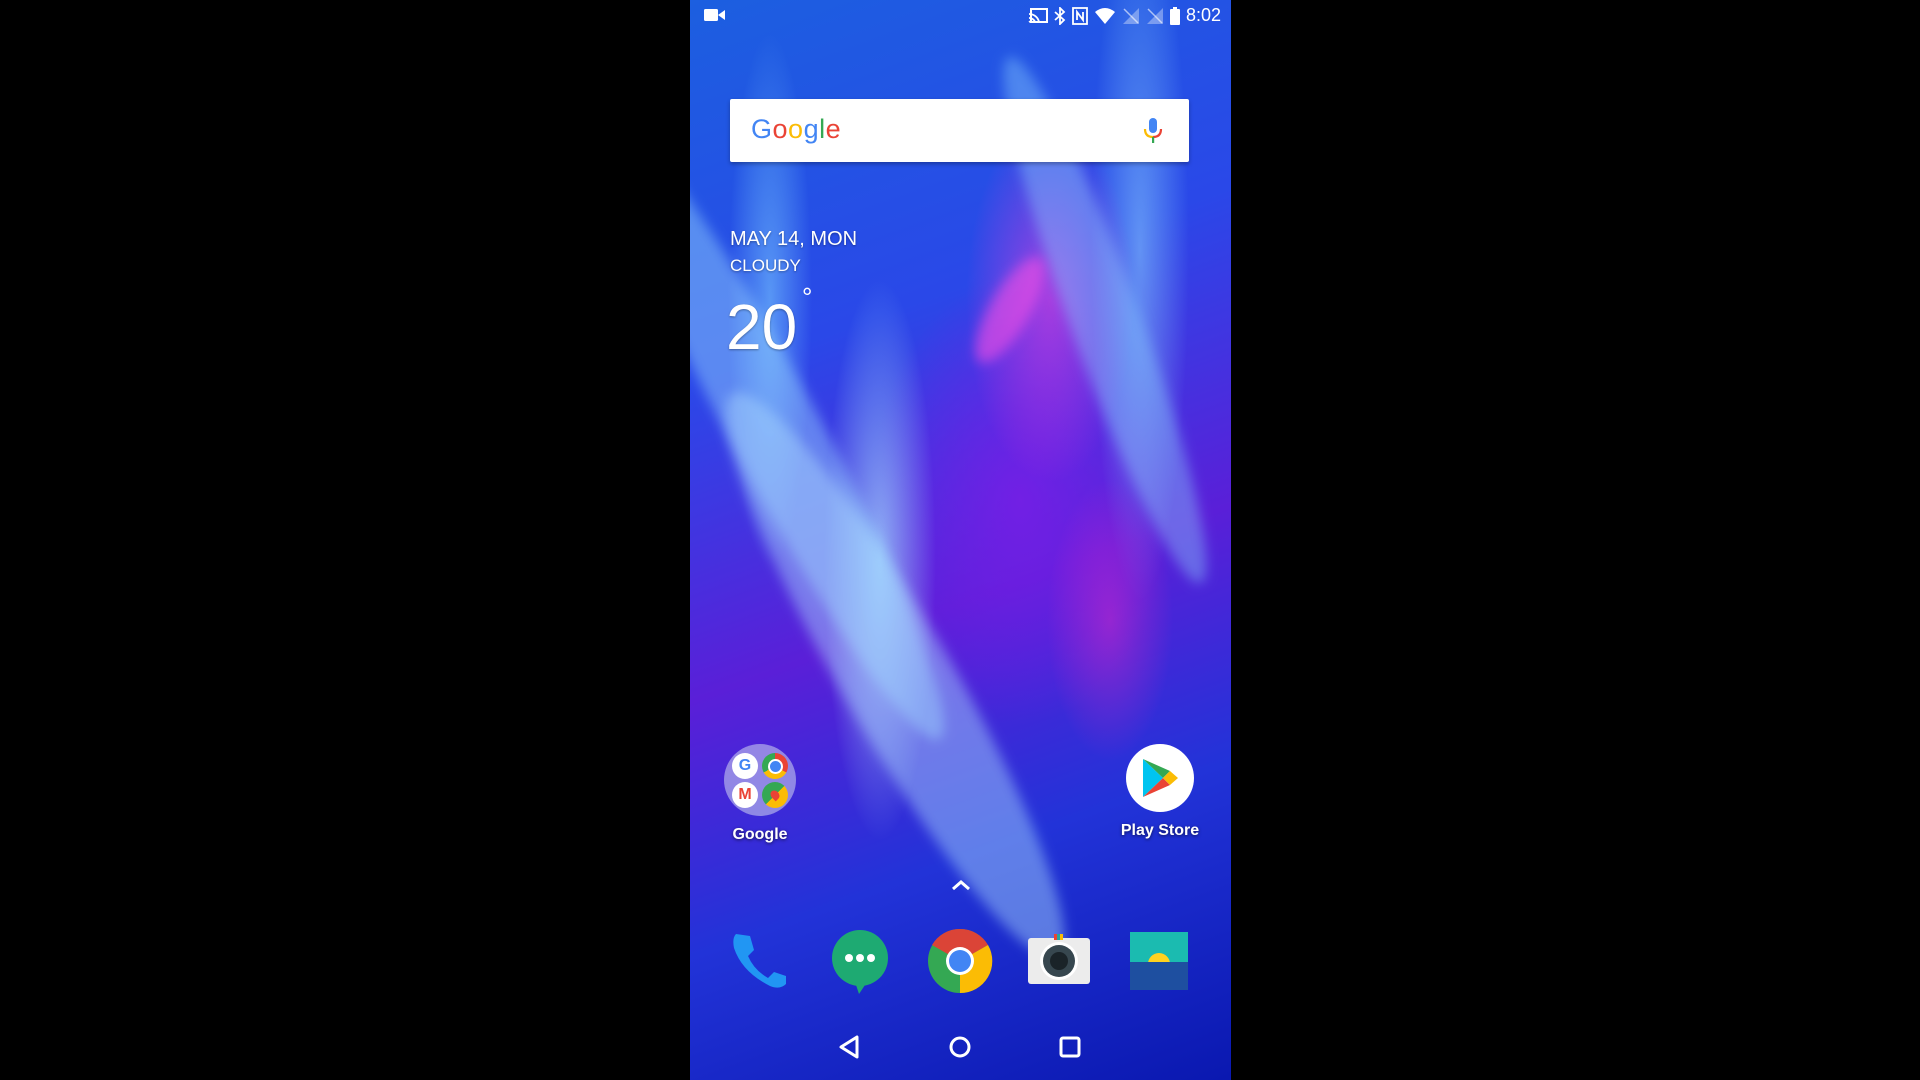  I want to click on google-logo-letter: g, so click(811, 129).